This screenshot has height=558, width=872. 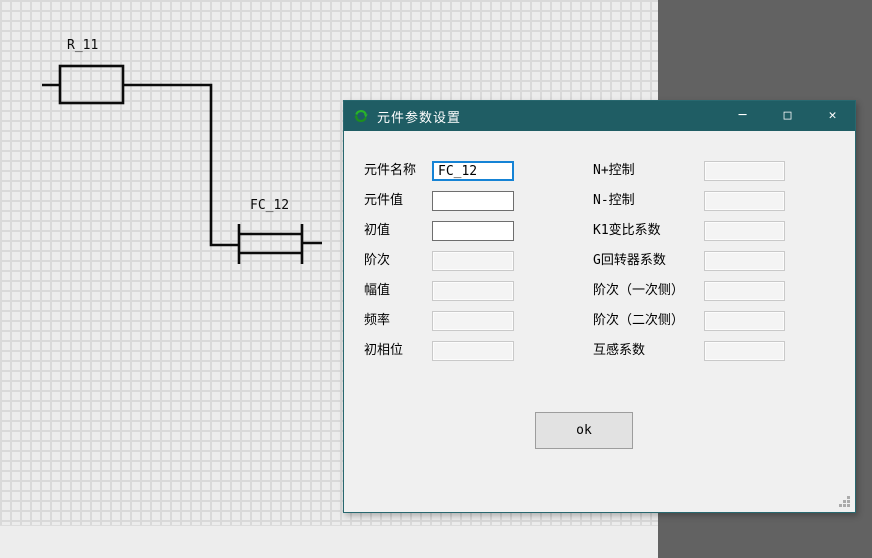 I want to click on initial-value-input, so click(x=473, y=231).